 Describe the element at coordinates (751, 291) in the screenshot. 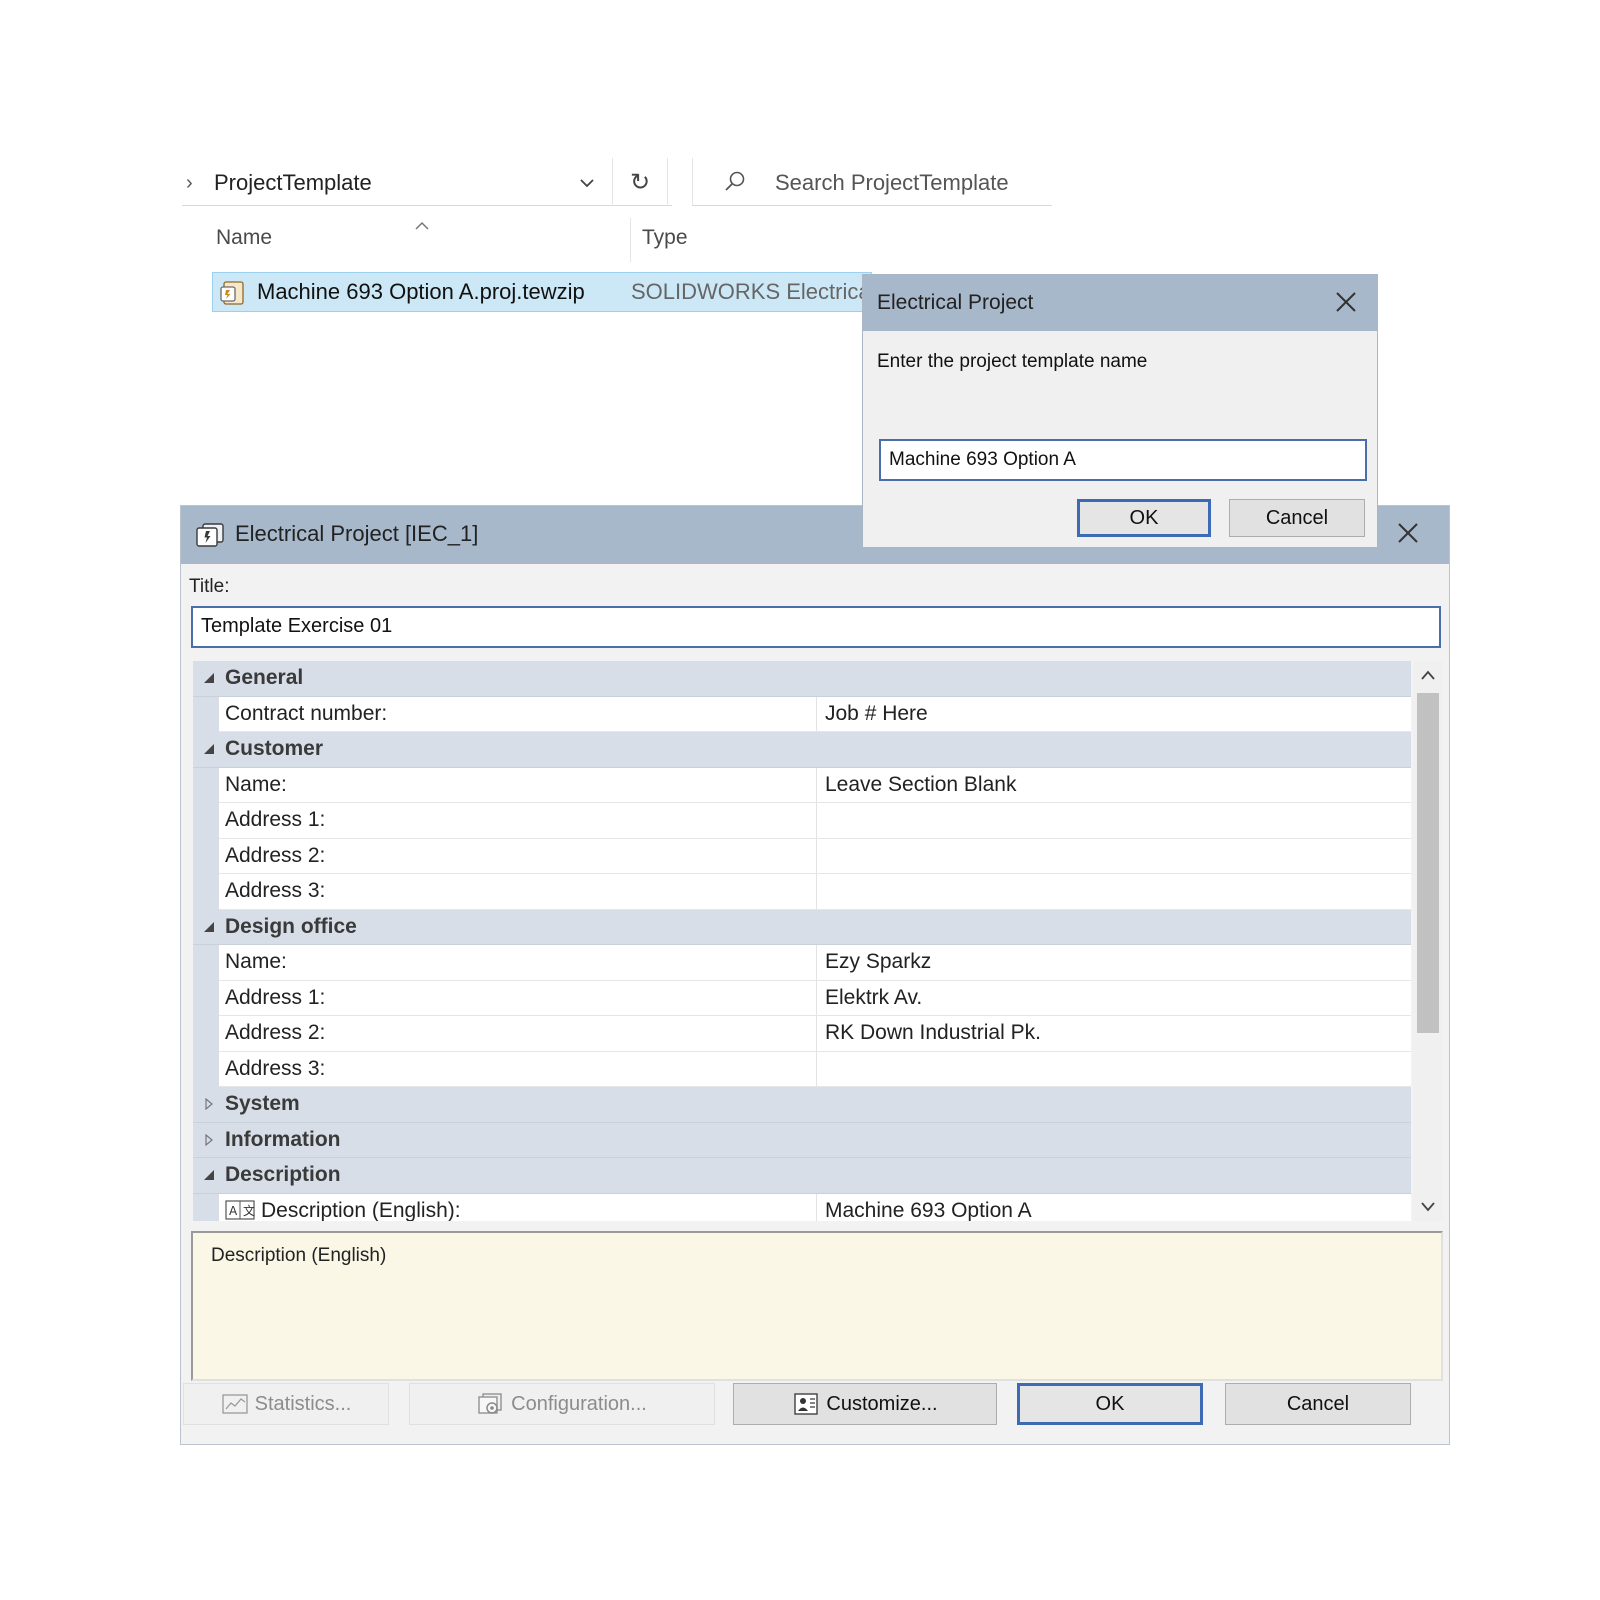

I see `file-type: SOLIDWORKS Electrica` at that location.